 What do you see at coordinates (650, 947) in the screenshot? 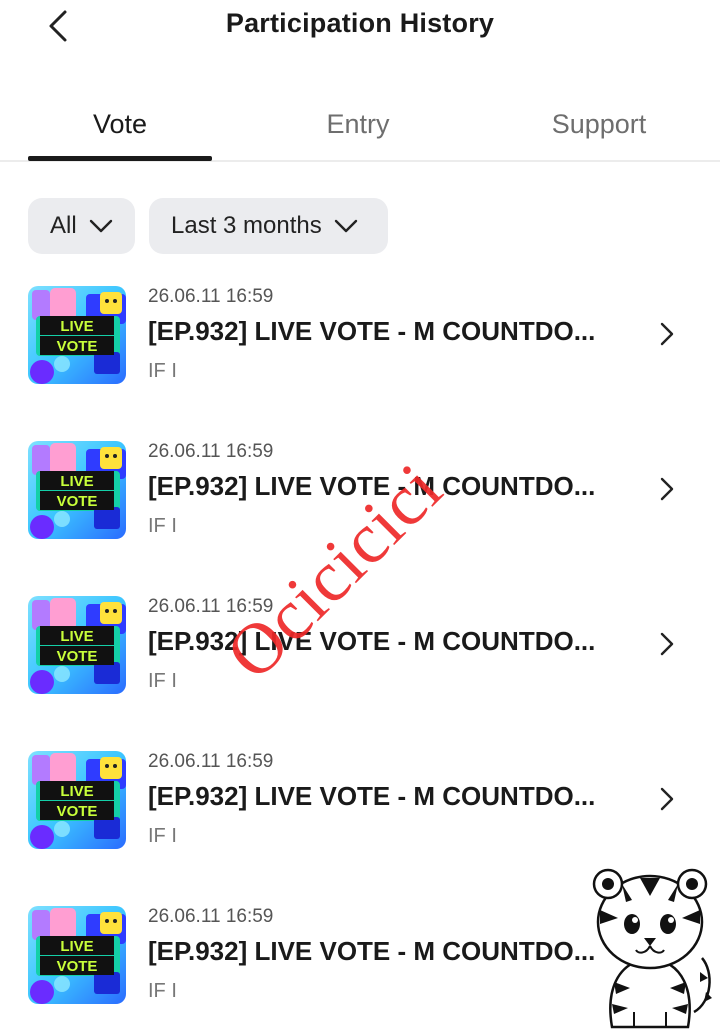
I see `tiger-sticker` at bounding box center [650, 947].